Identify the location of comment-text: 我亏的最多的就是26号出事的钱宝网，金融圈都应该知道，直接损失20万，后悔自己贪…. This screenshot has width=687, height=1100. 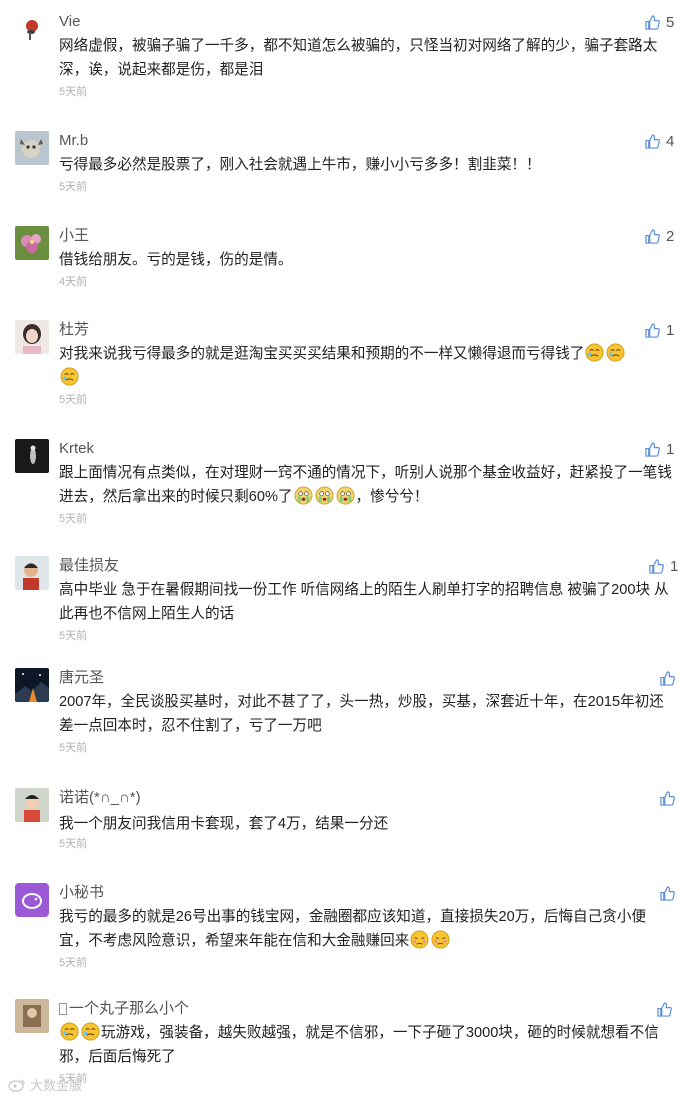
(353, 929).